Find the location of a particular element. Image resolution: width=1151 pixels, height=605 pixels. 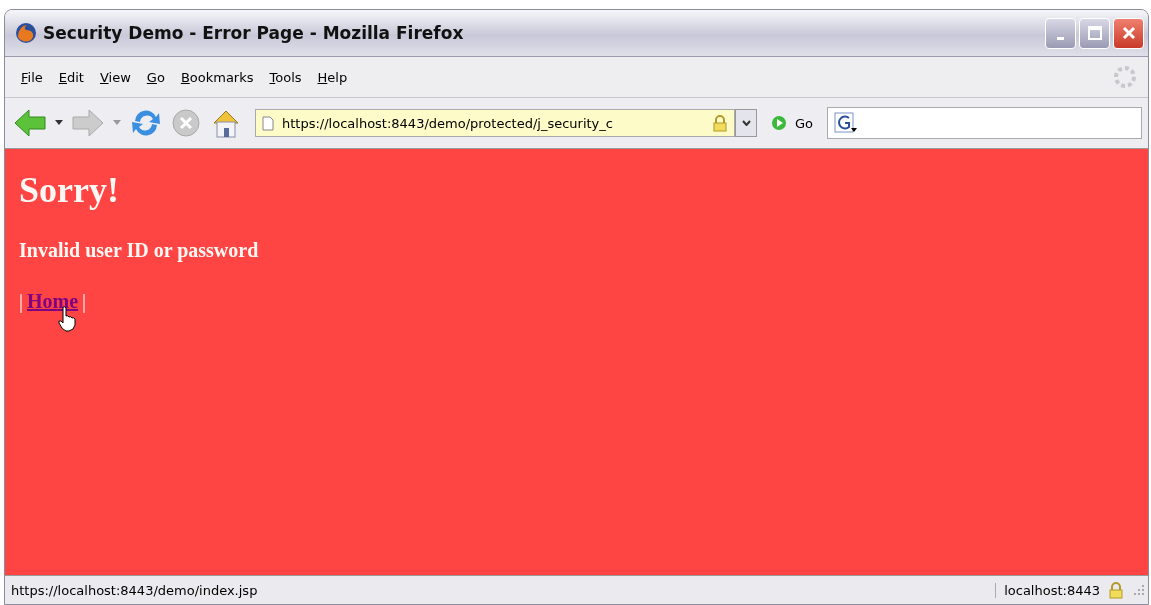

menu-item: Bookmarks is located at coordinates (217, 77).